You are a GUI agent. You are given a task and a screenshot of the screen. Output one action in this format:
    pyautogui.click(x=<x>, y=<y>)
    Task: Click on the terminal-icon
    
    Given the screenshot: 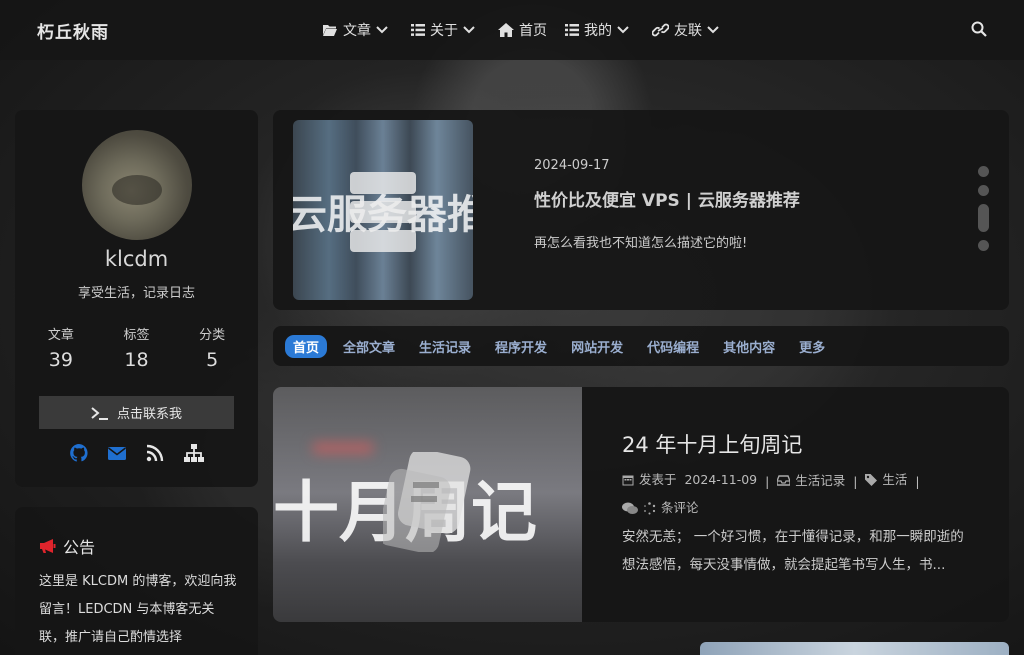 What is the action you would take?
    pyautogui.click(x=99, y=413)
    